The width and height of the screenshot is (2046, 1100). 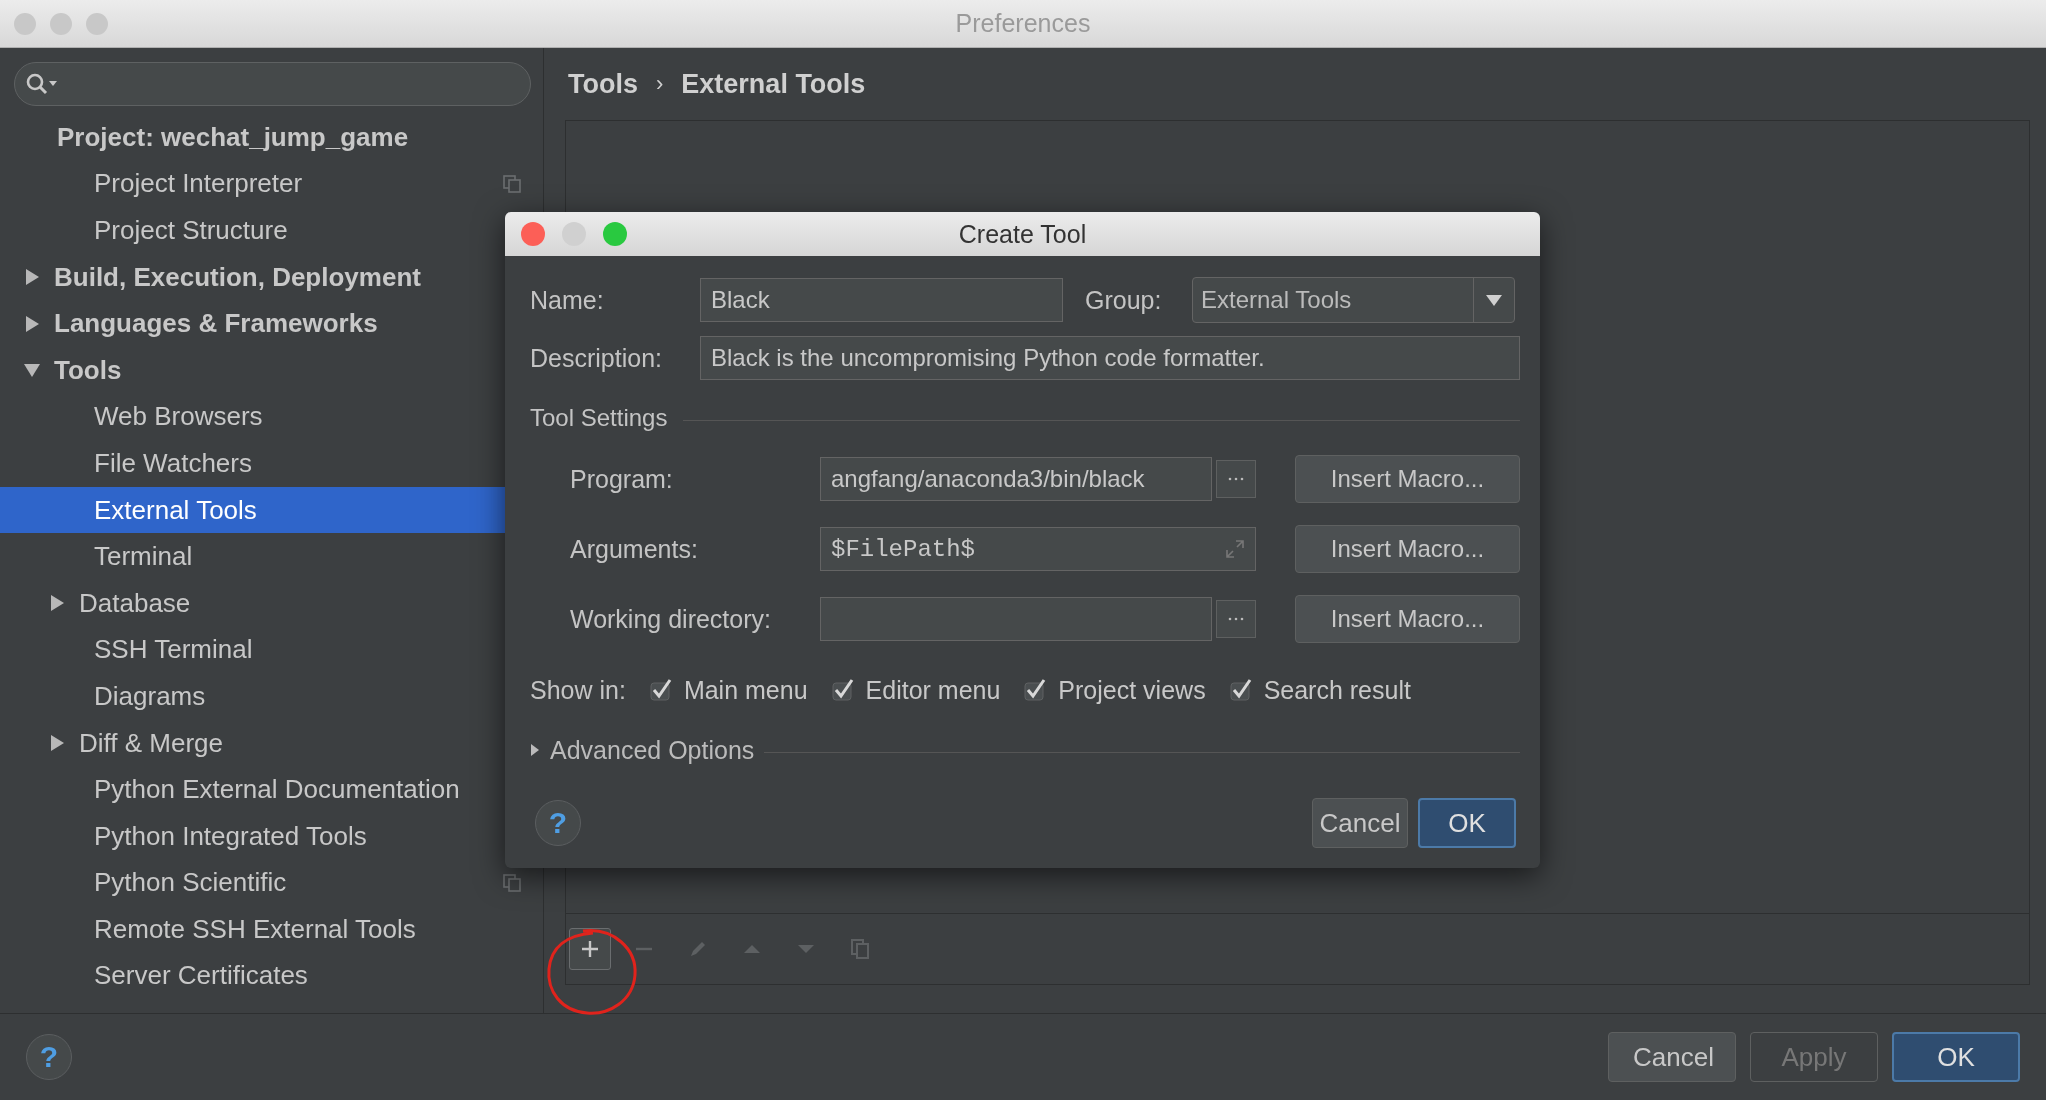 I want to click on checkbox-label: Editor menu, so click(x=933, y=690).